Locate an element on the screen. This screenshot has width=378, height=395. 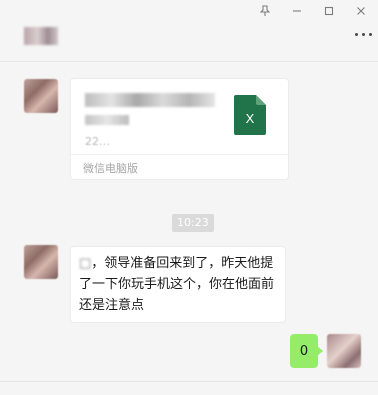
message-text: ，领导准备回来到了，昨天他提了一下你玩手机这个，你在他面前还是注意点 is located at coordinates (177, 284).